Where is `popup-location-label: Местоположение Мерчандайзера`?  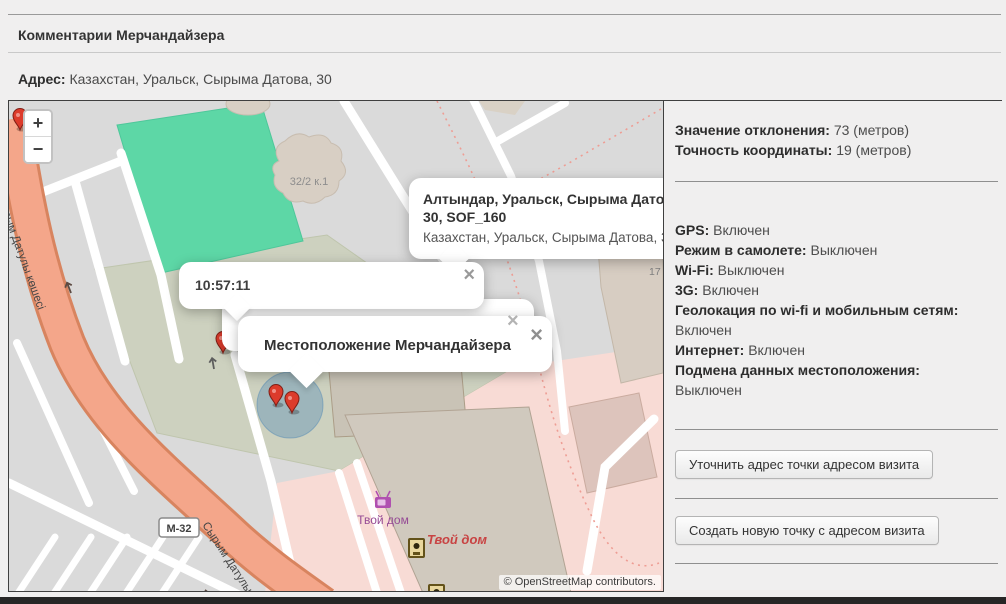
popup-location-label: Местоположение Мерчандайзера is located at coordinates (387, 345).